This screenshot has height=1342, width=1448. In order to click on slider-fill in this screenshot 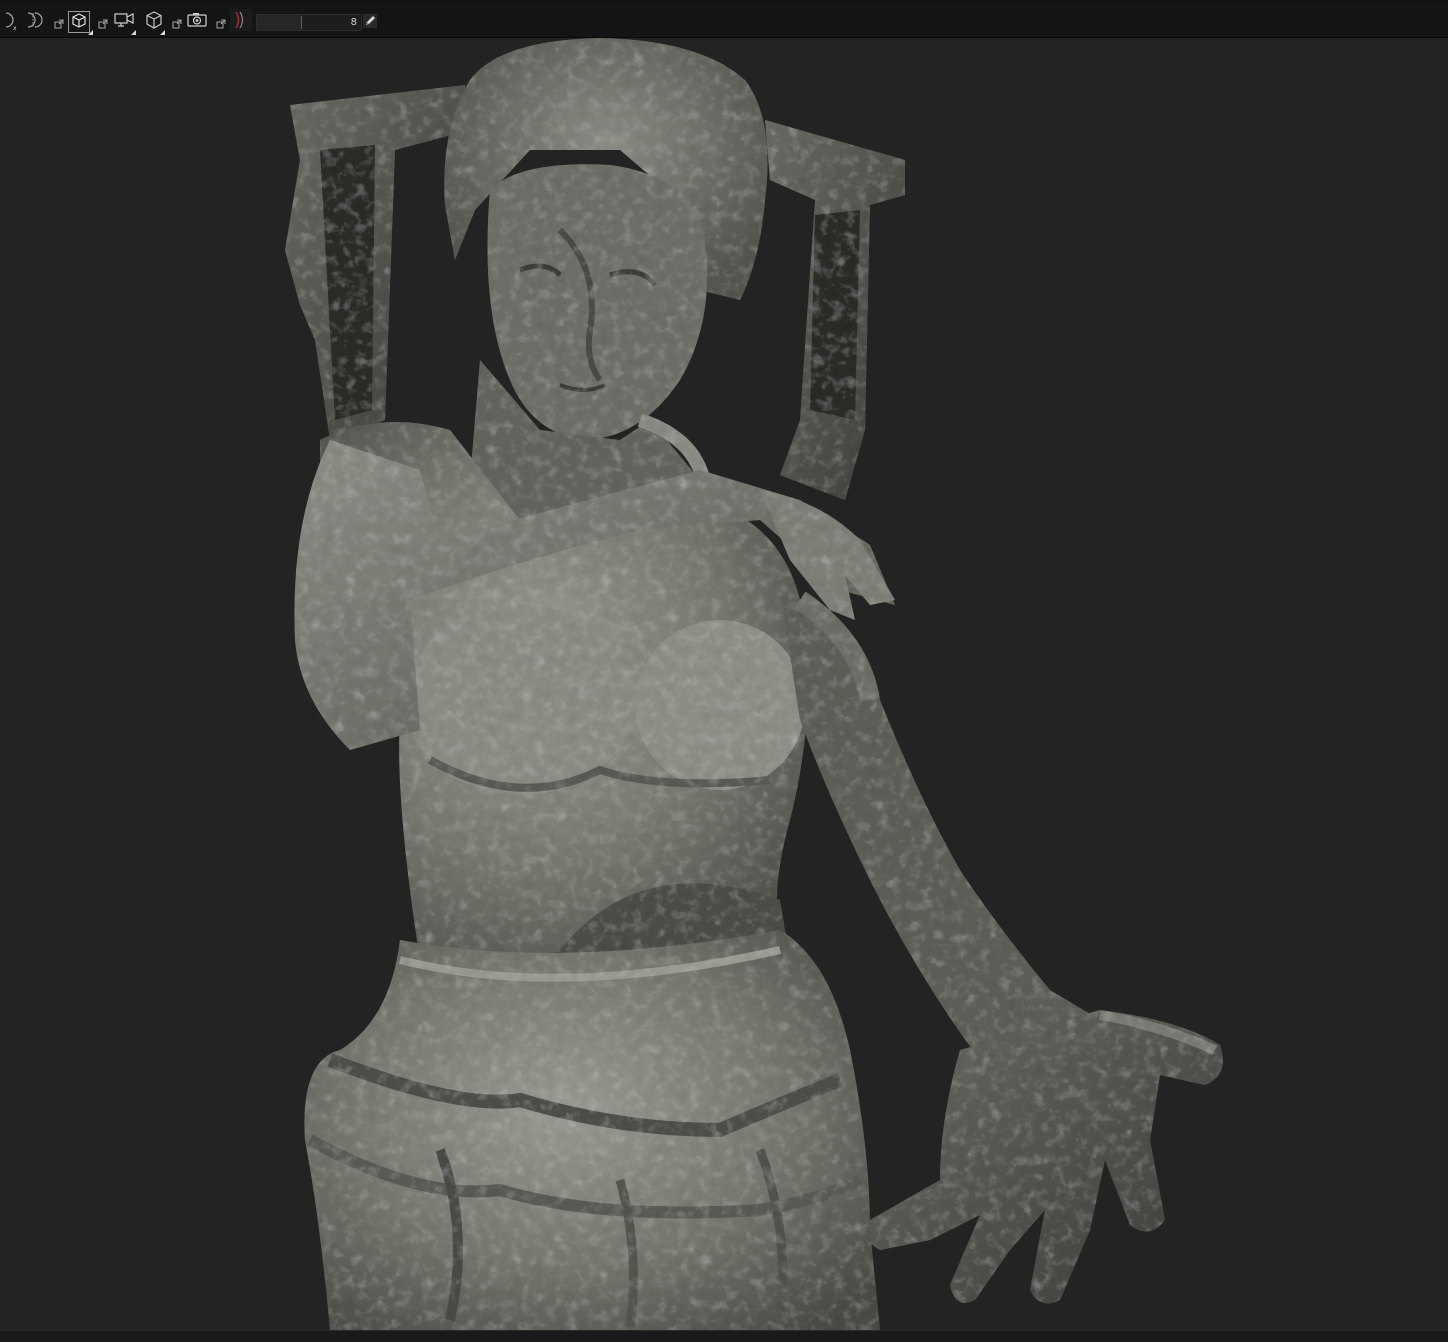, I will do `click(279, 22)`.